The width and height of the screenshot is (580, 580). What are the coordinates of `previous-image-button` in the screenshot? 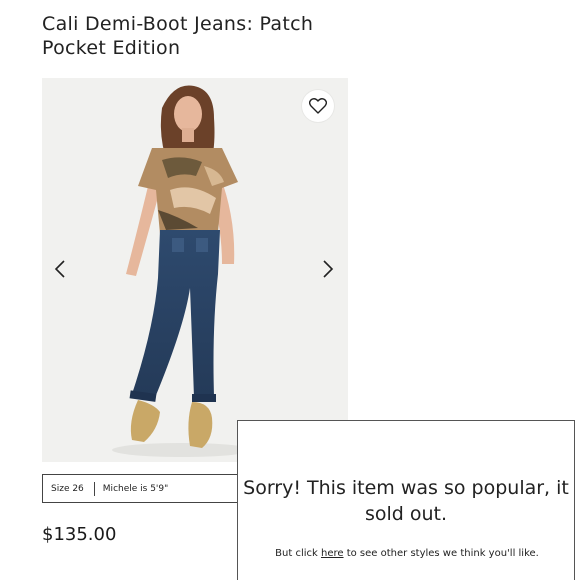 It's located at (60, 269).